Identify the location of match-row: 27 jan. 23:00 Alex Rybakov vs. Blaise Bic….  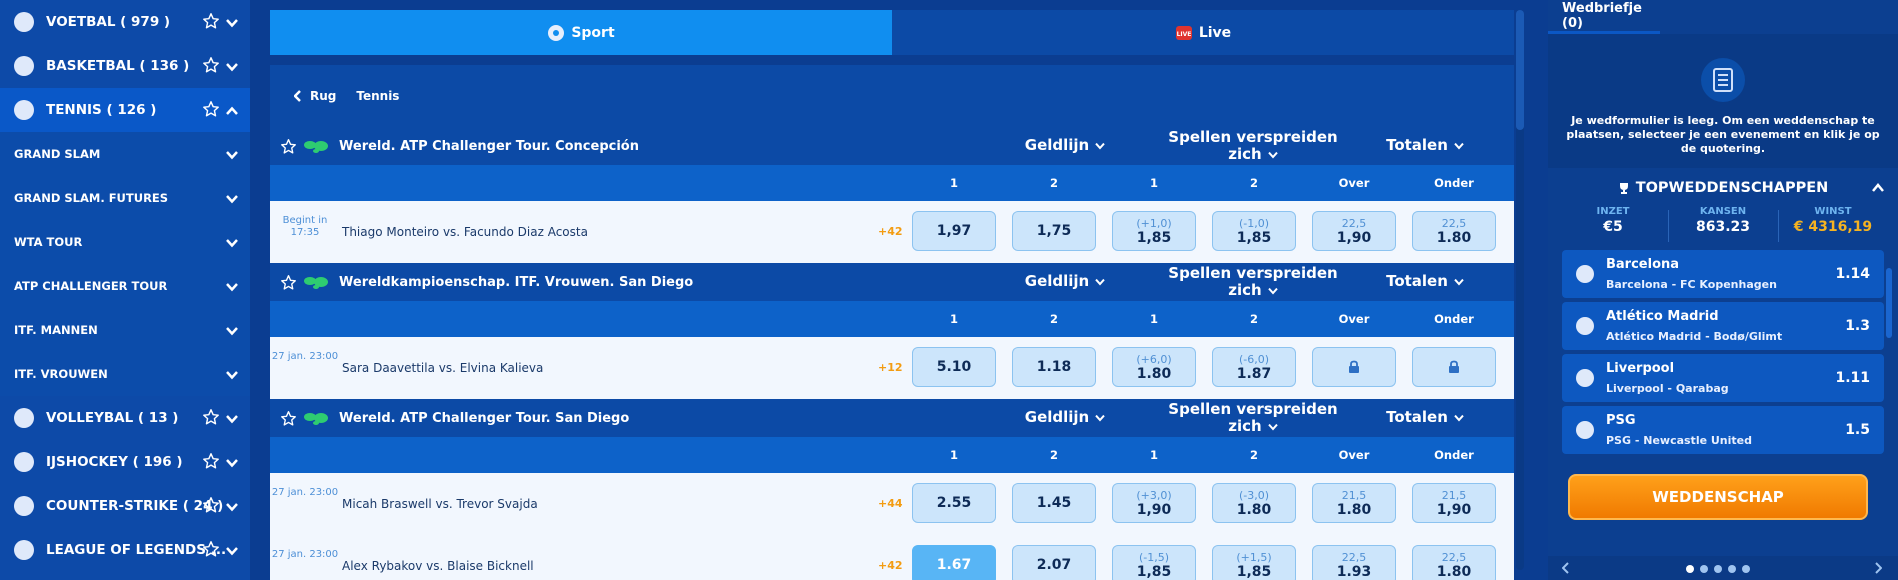
(892, 557).